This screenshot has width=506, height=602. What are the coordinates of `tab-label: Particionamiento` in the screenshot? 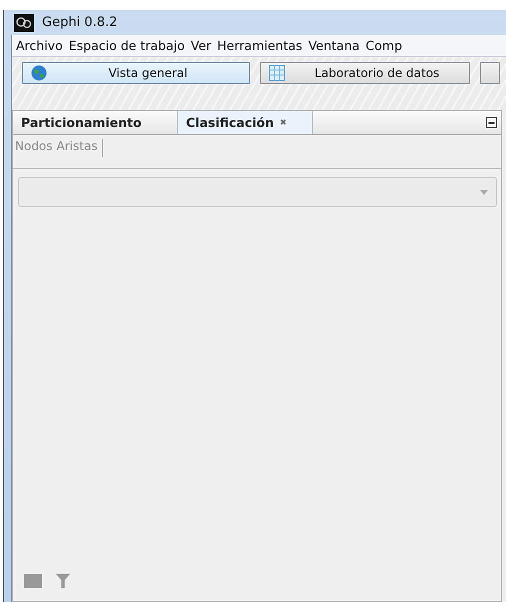 It's located at (81, 122).